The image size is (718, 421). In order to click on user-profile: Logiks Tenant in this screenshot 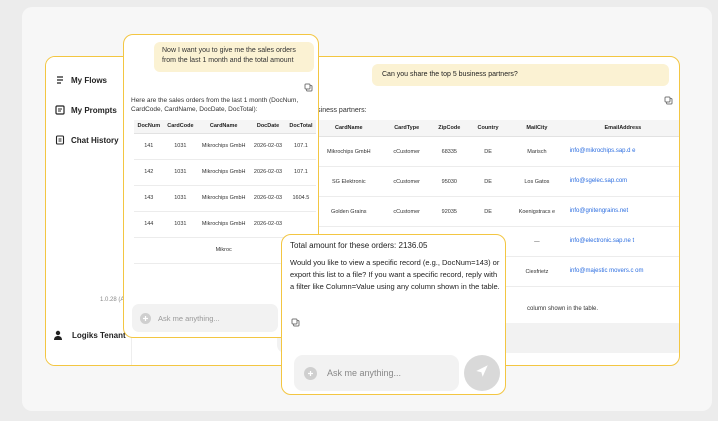, I will do `click(89, 335)`.